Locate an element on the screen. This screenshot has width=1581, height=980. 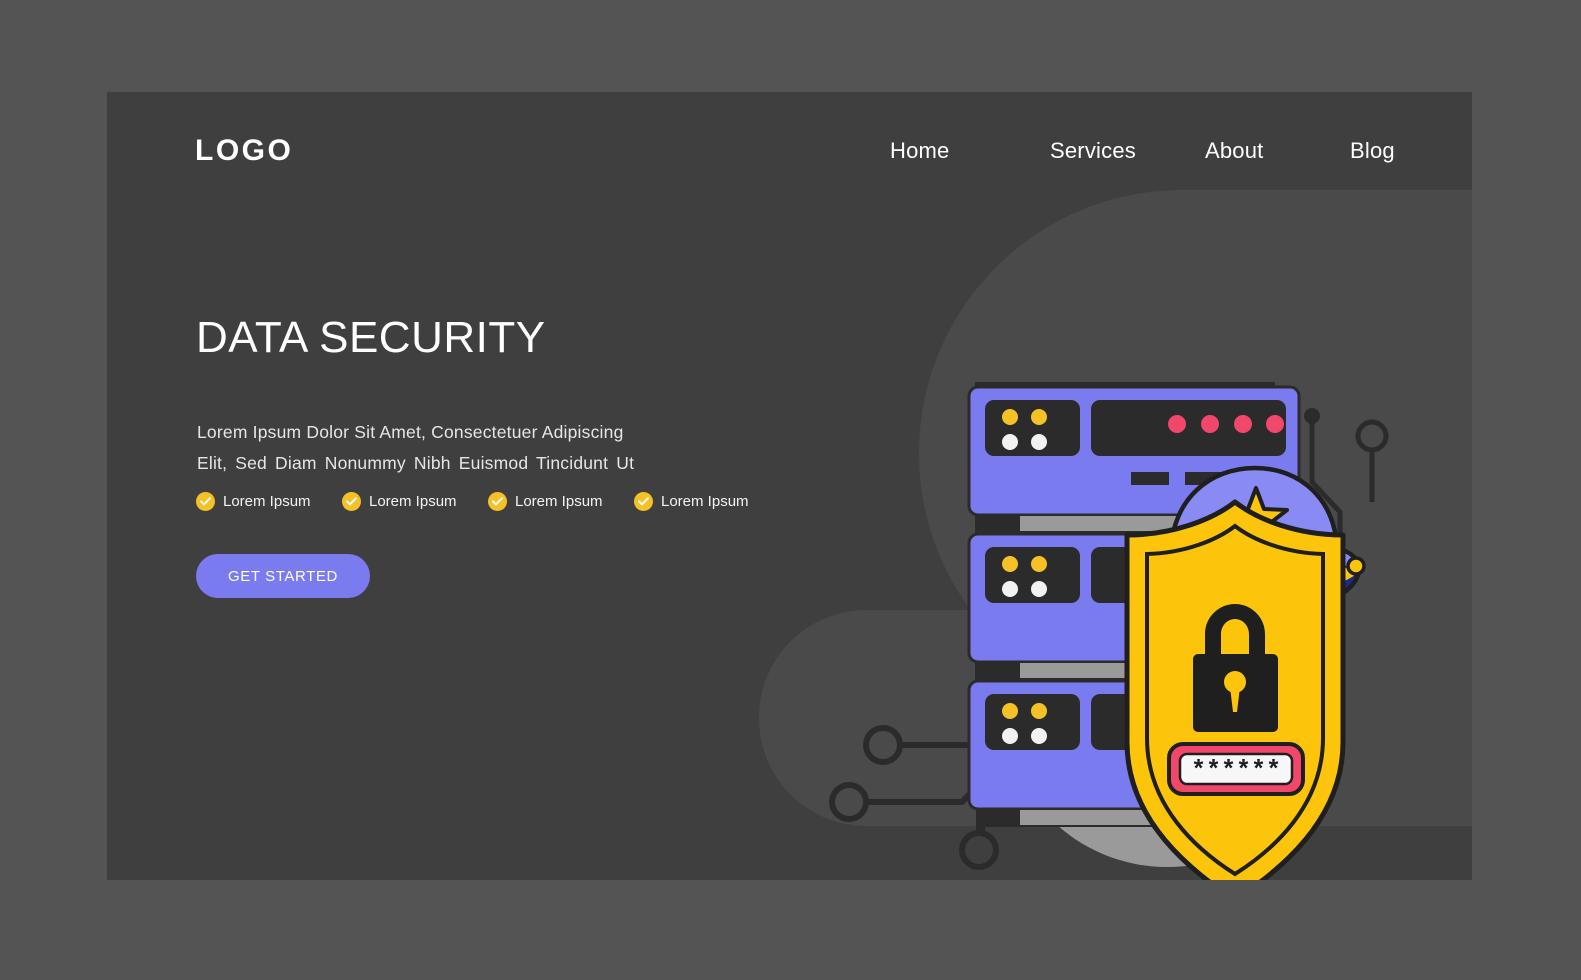
circuit-node-solid is located at coordinates (1312, 416).